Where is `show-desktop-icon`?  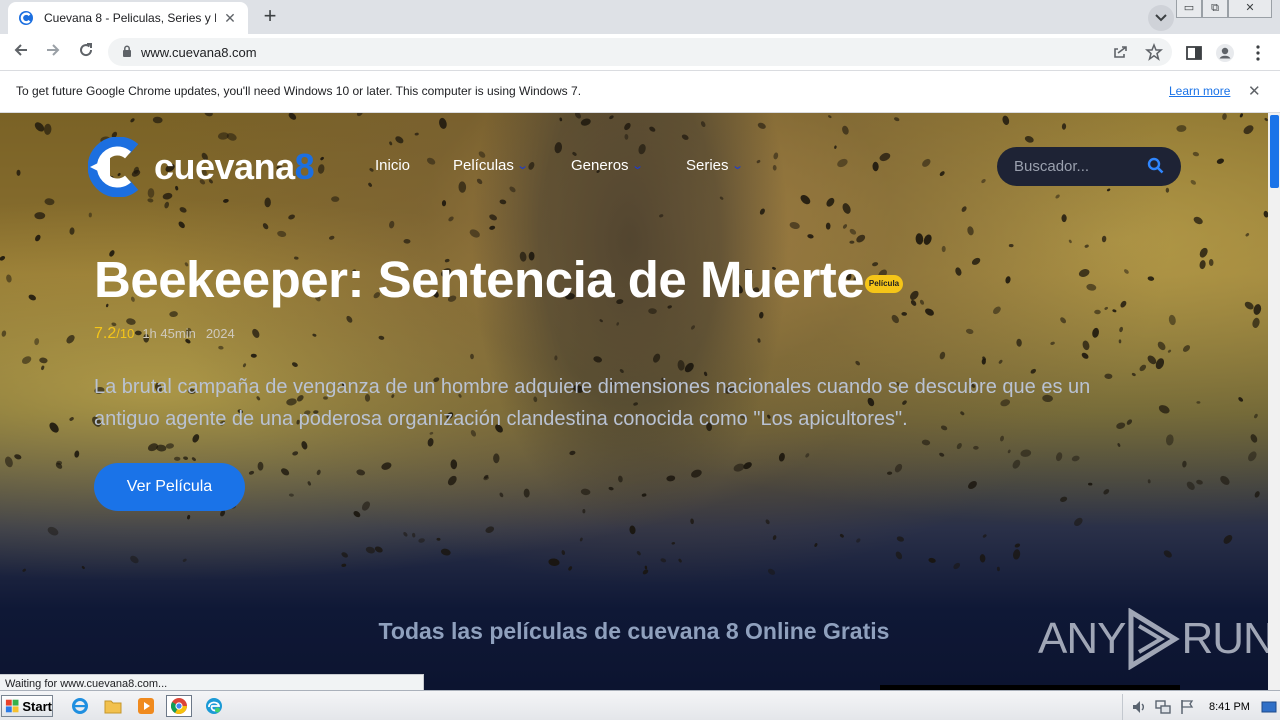
show-desktop-icon is located at coordinates (1269, 707).